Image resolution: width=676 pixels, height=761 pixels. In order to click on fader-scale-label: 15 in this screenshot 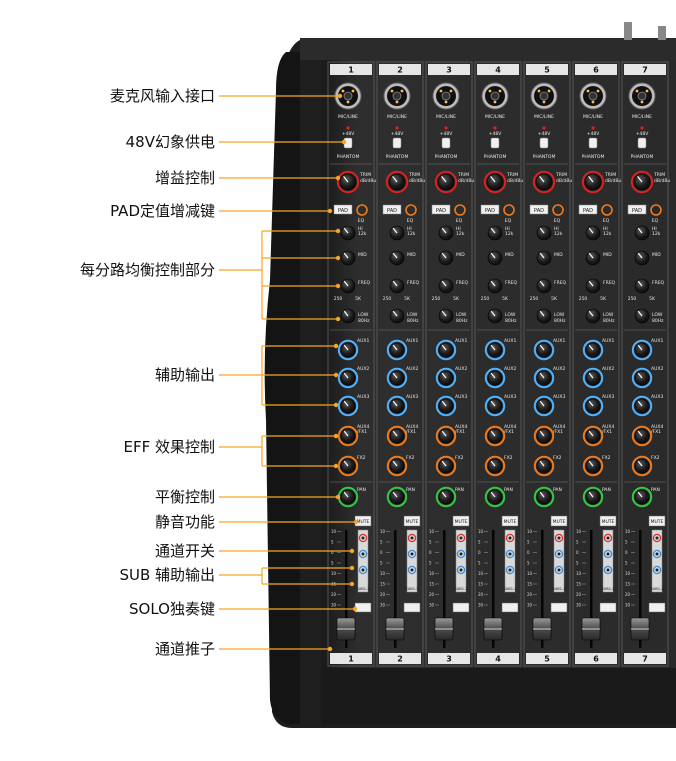, I will do `click(530, 584)`.